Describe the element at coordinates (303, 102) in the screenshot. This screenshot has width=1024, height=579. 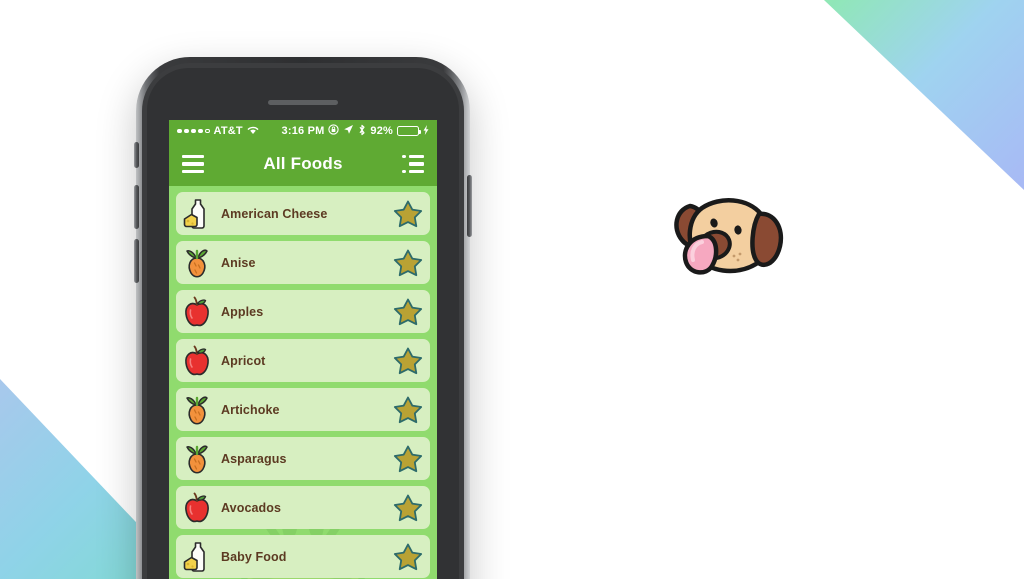
I see `earpiece-speaker` at that location.